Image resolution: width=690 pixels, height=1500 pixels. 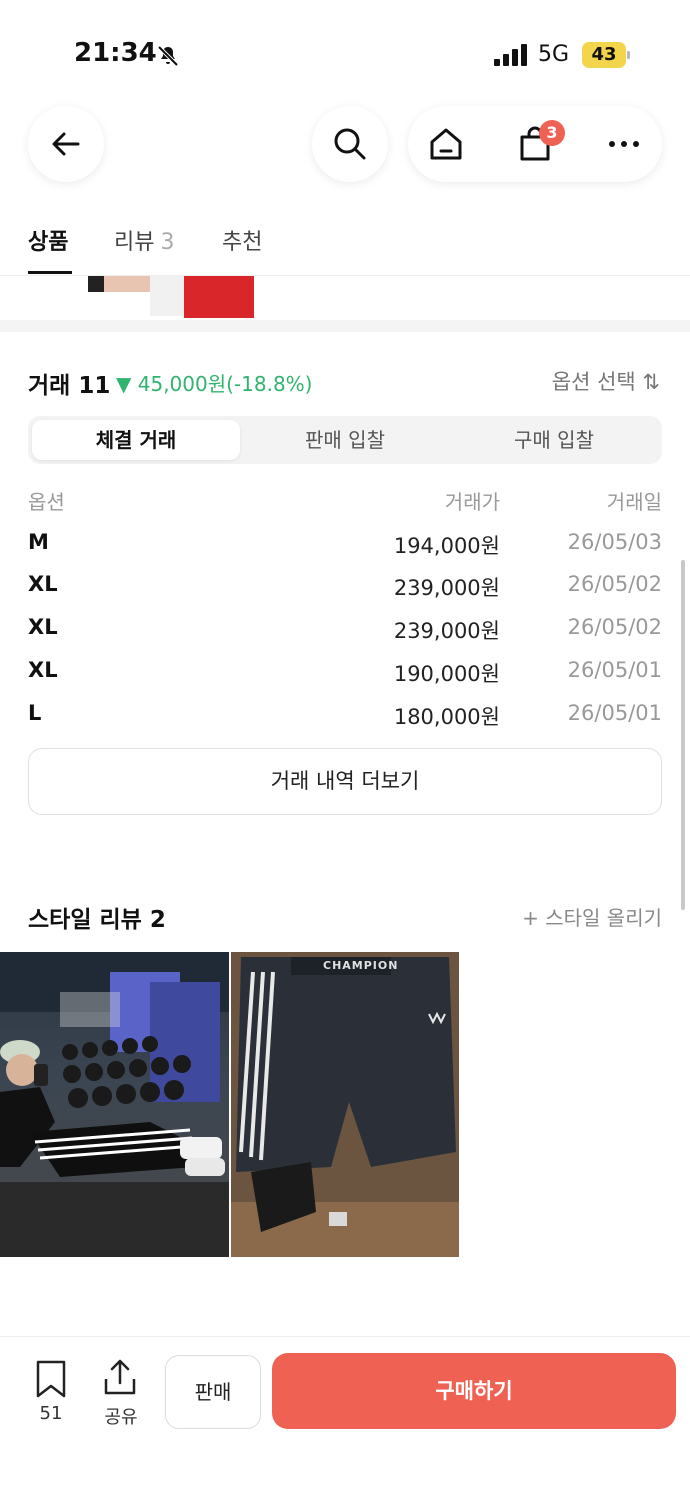 I want to click on home-button, so click(x=446, y=144).